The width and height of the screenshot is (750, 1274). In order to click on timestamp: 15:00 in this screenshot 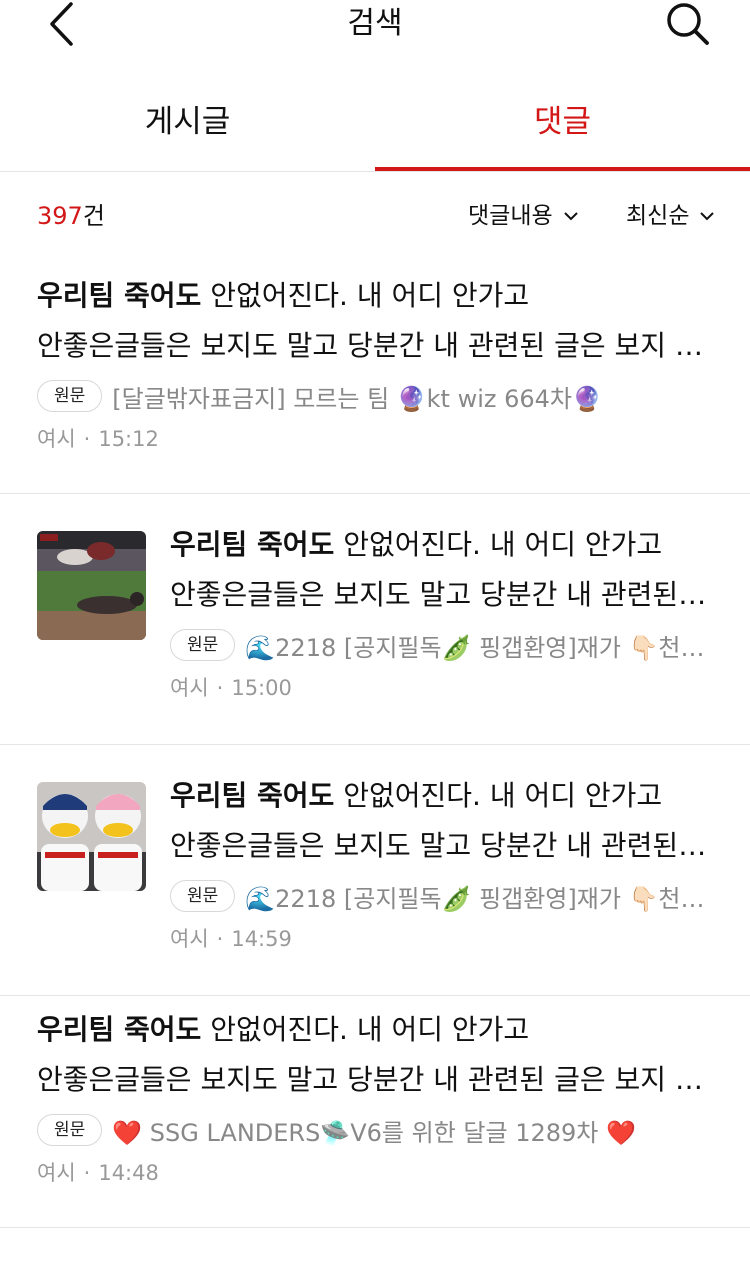, I will do `click(261, 688)`.